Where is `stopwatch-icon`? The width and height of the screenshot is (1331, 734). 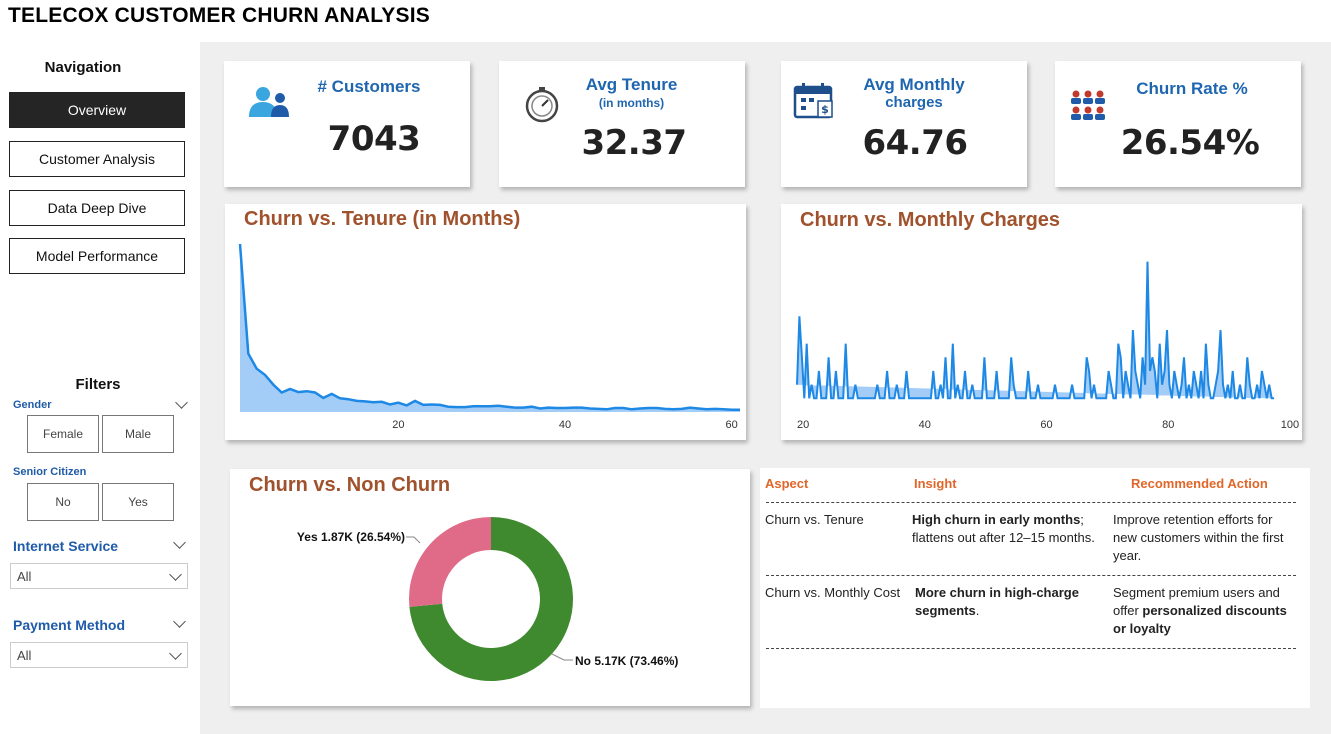
stopwatch-icon is located at coordinates (542, 105).